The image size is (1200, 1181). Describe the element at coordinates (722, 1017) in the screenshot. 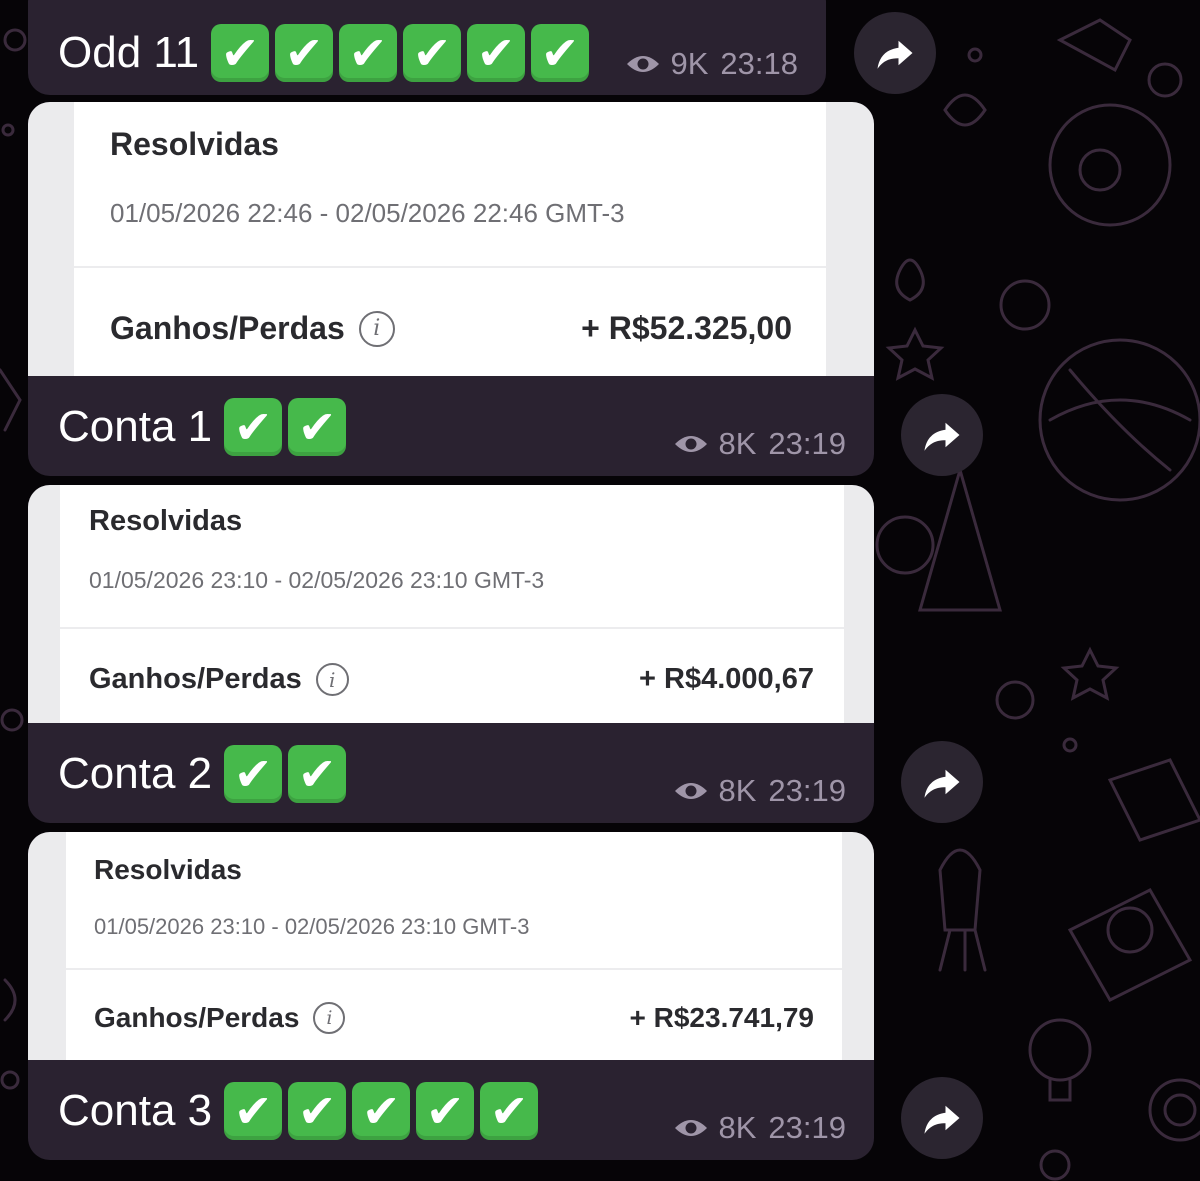

I see `gains-losses-value: + R$23.741,79` at that location.